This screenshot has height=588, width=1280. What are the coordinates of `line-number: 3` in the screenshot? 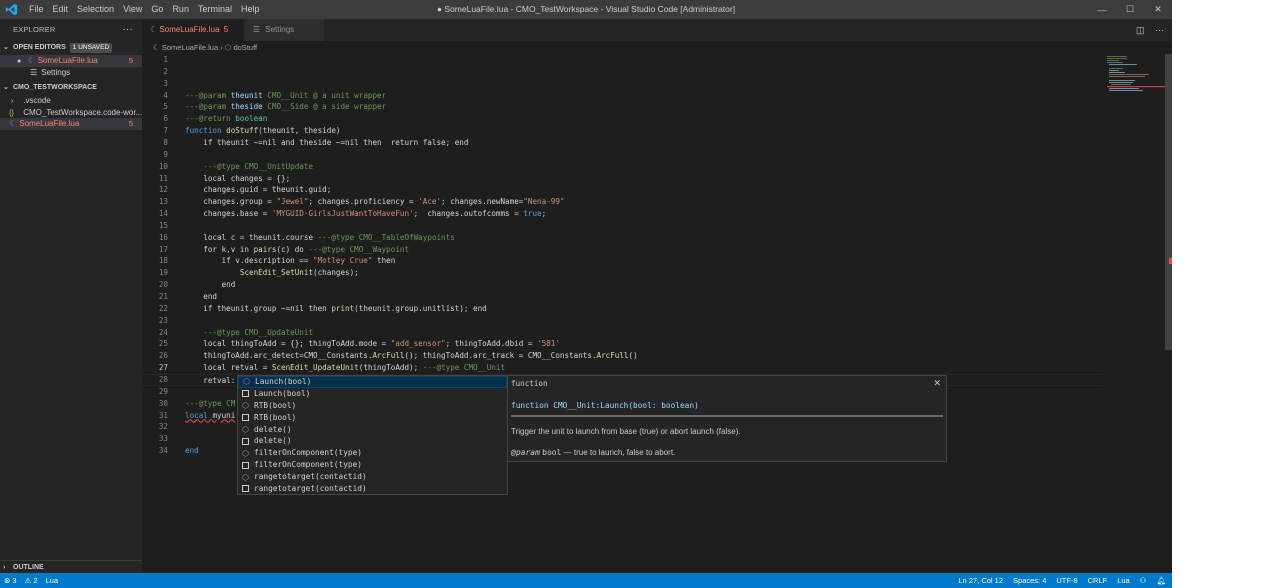 It's located at (157, 84).